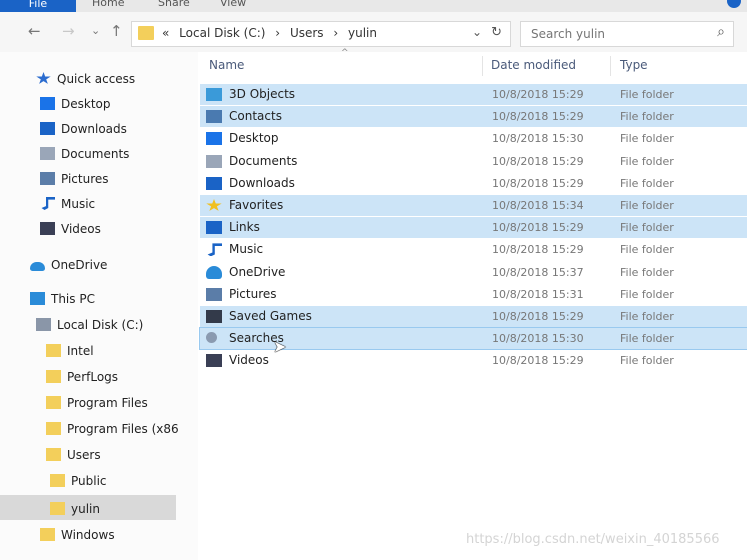 This screenshot has height=560, width=747. What do you see at coordinates (473, 249) in the screenshot?
I see `file-row: Music 10/8/2018 15:29 File folder` at bounding box center [473, 249].